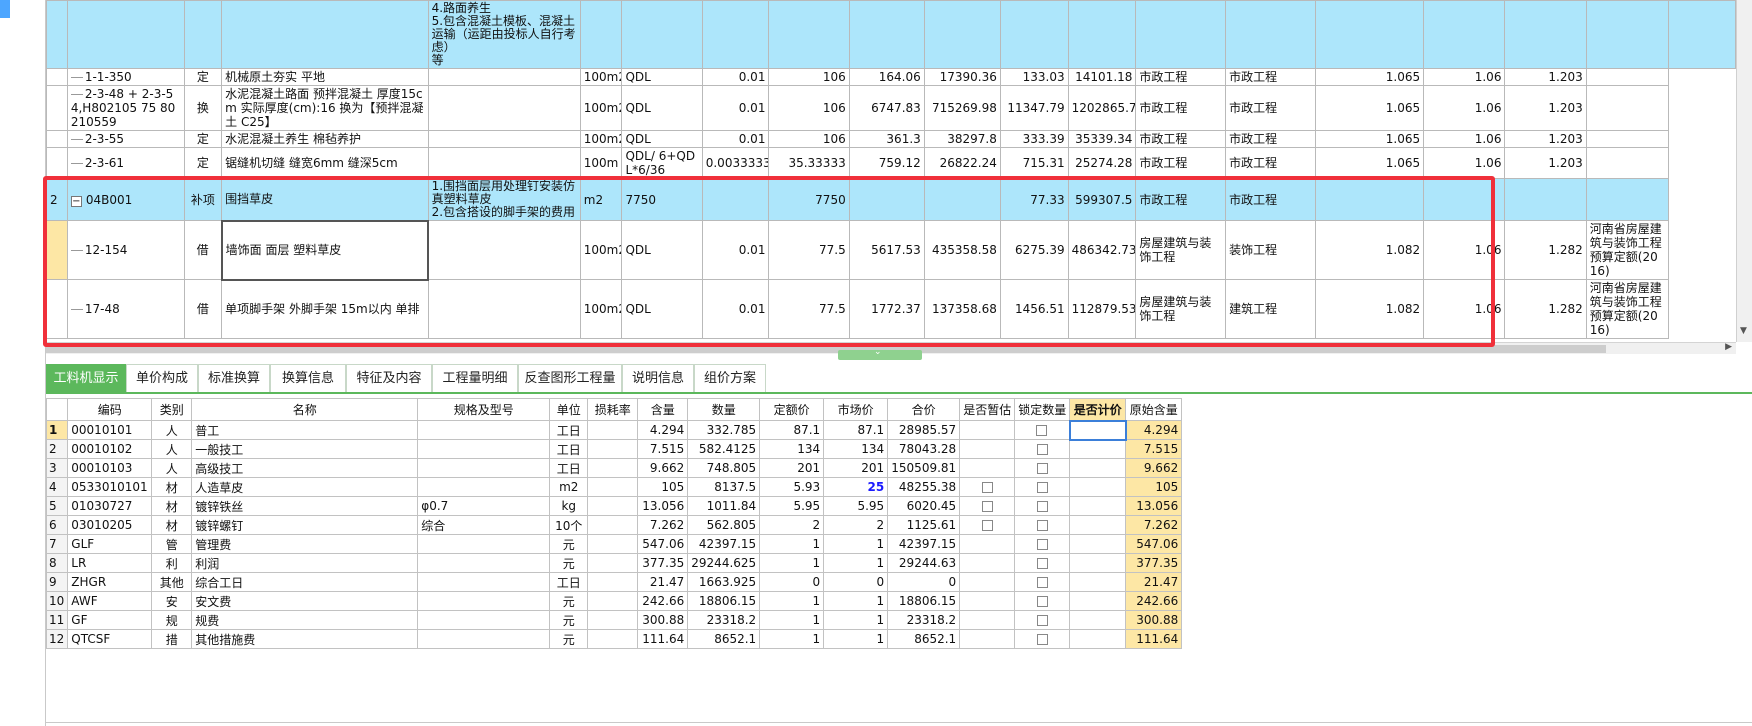 The width and height of the screenshot is (1752, 726). I want to click on cell-qty: 18806.15, so click(724, 601).